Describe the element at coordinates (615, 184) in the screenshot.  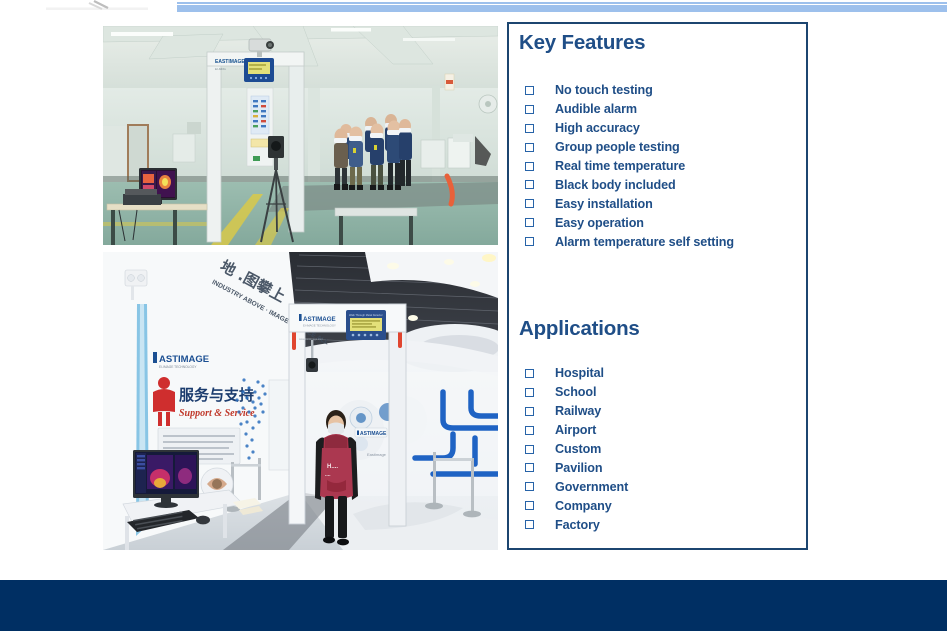
I see `list-item-label: Black body included` at that location.